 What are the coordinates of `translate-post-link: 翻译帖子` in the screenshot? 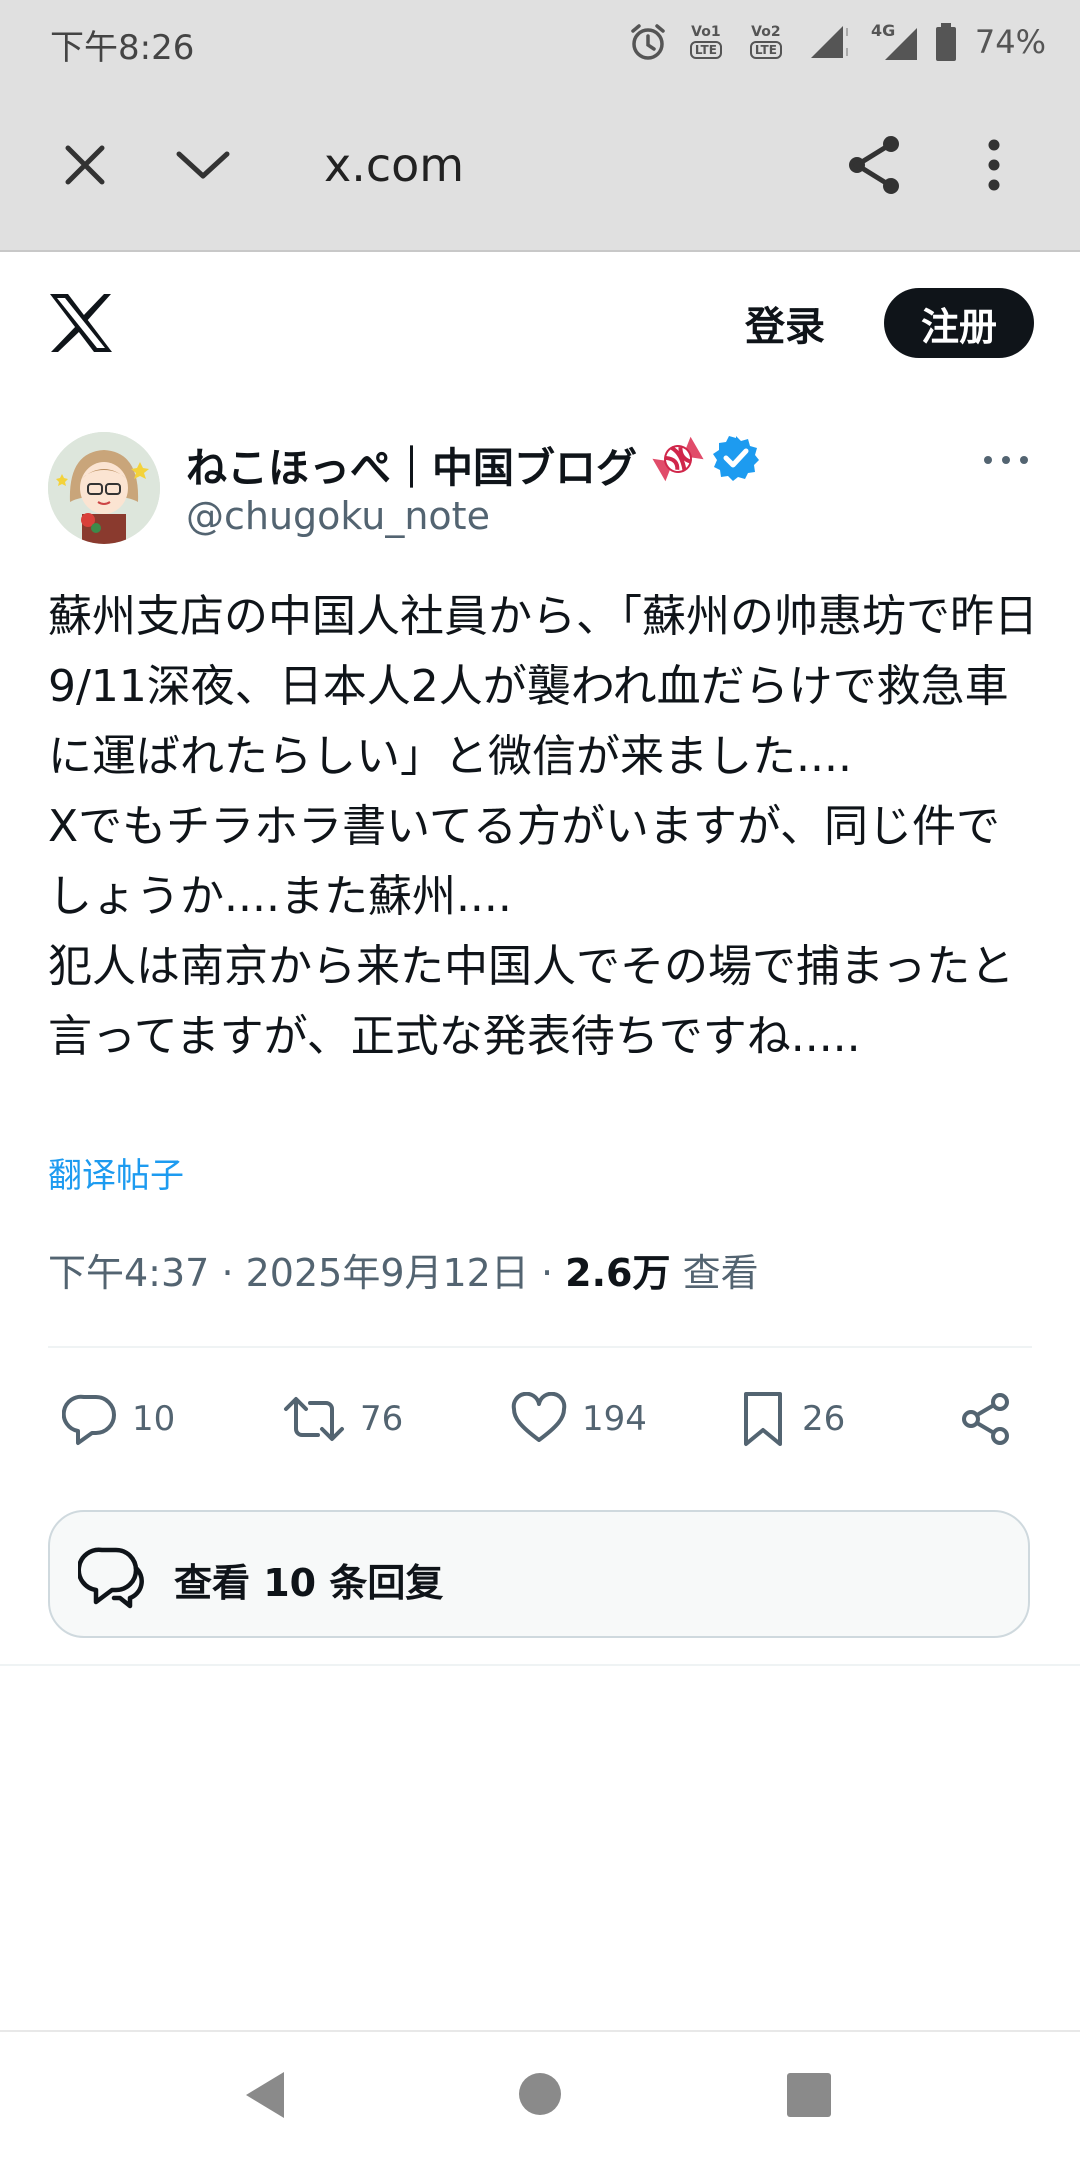 It's located at (116, 1172).